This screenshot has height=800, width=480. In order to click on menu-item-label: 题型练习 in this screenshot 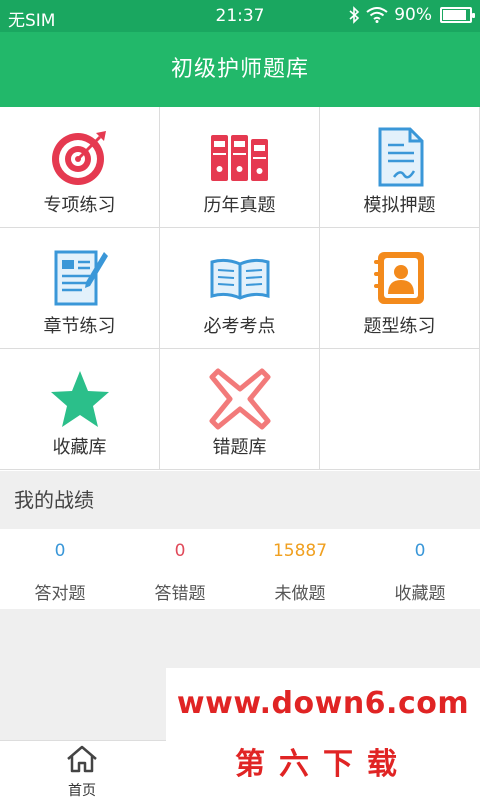, I will do `click(399, 326)`.